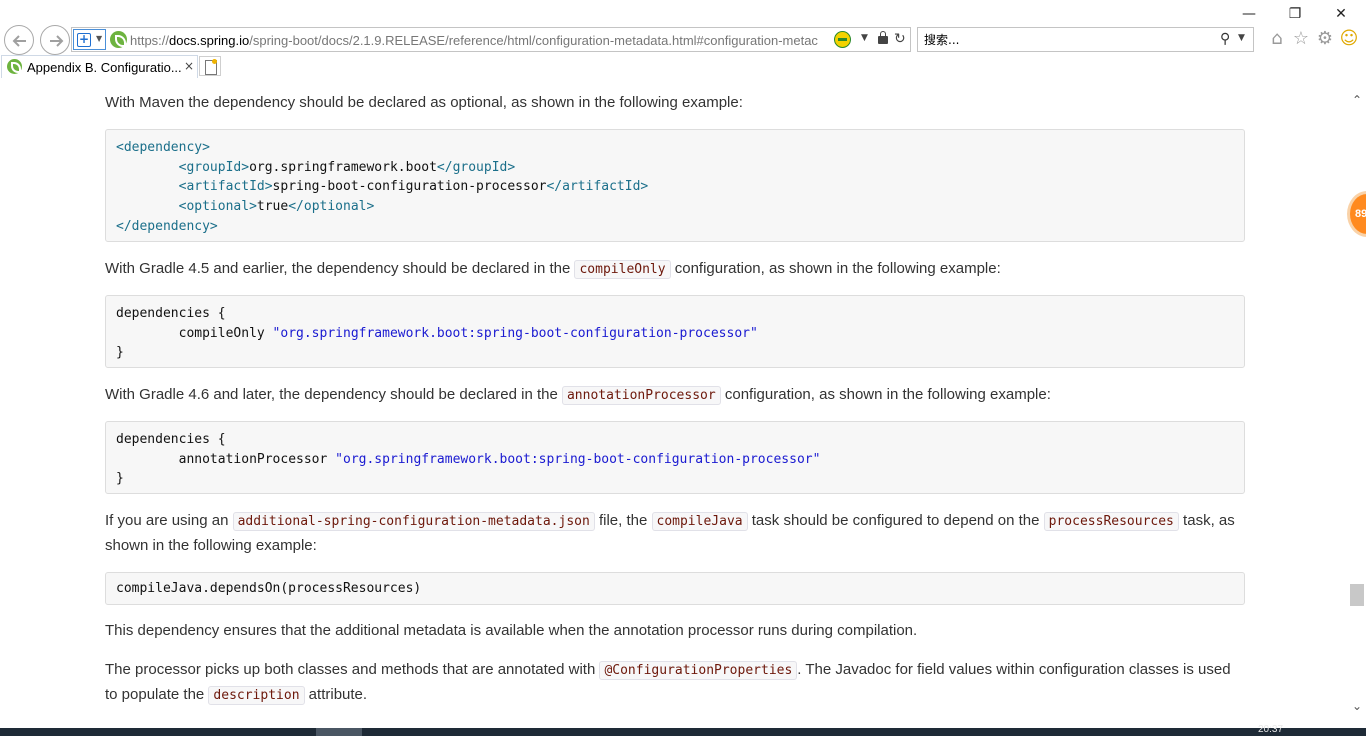 The height and width of the screenshot is (736, 1366). Describe the element at coordinates (331, 207) in the screenshot. I see `xml-tag: </optional>` at that location.